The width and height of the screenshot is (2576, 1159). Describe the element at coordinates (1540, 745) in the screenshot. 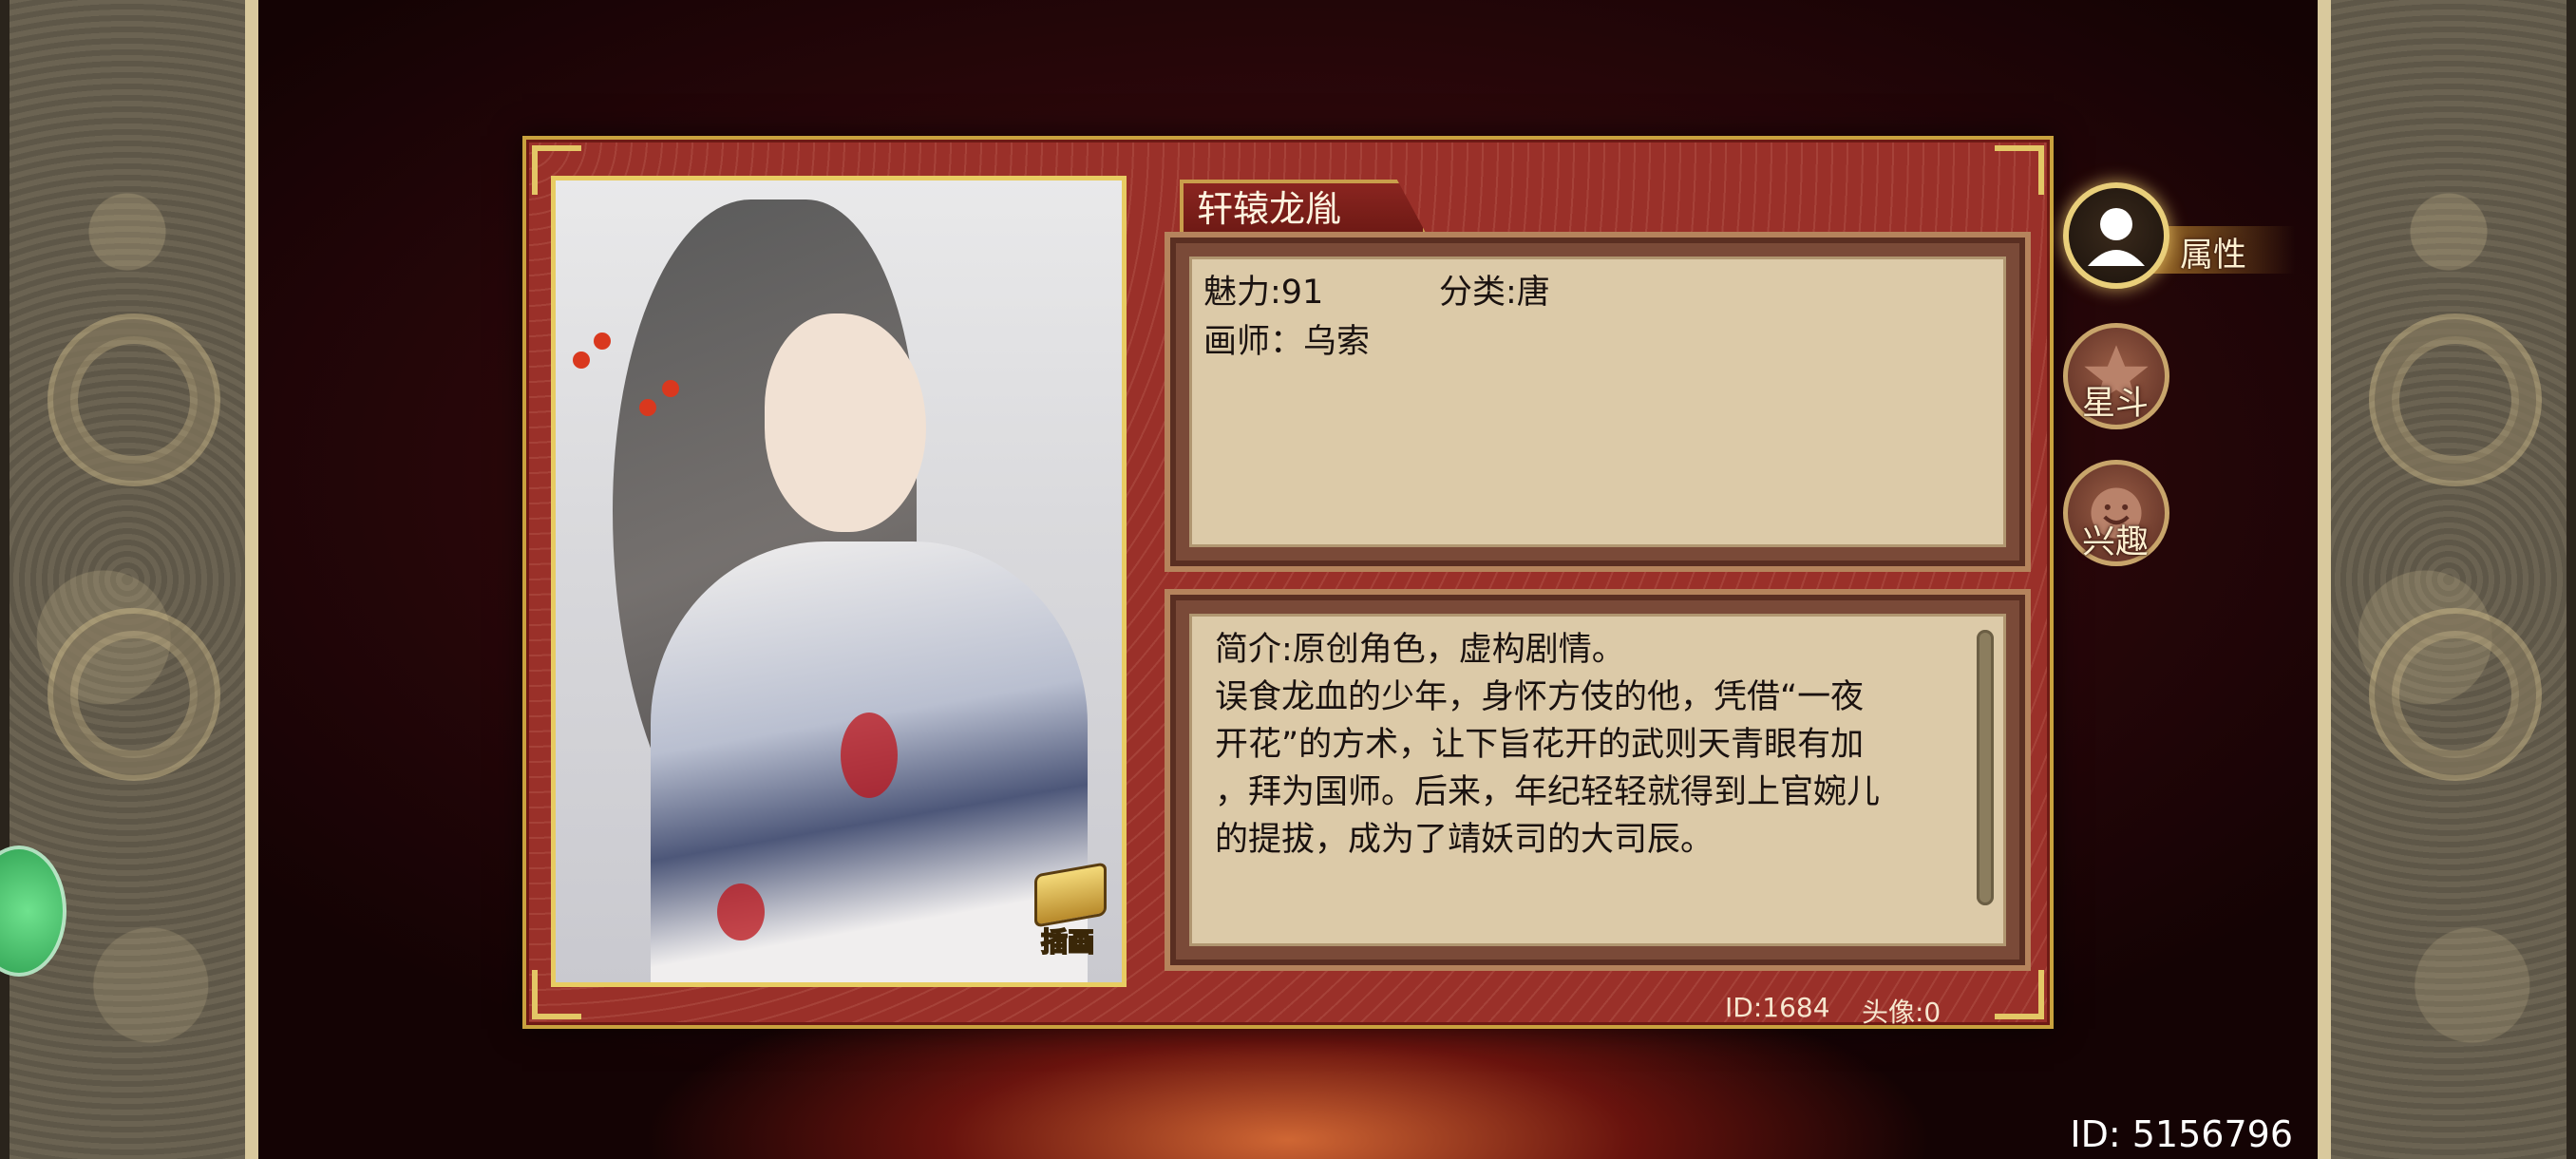

I see `intro-line: 开花”的方术，让下旨花开的武则天青眼有加` at that location.